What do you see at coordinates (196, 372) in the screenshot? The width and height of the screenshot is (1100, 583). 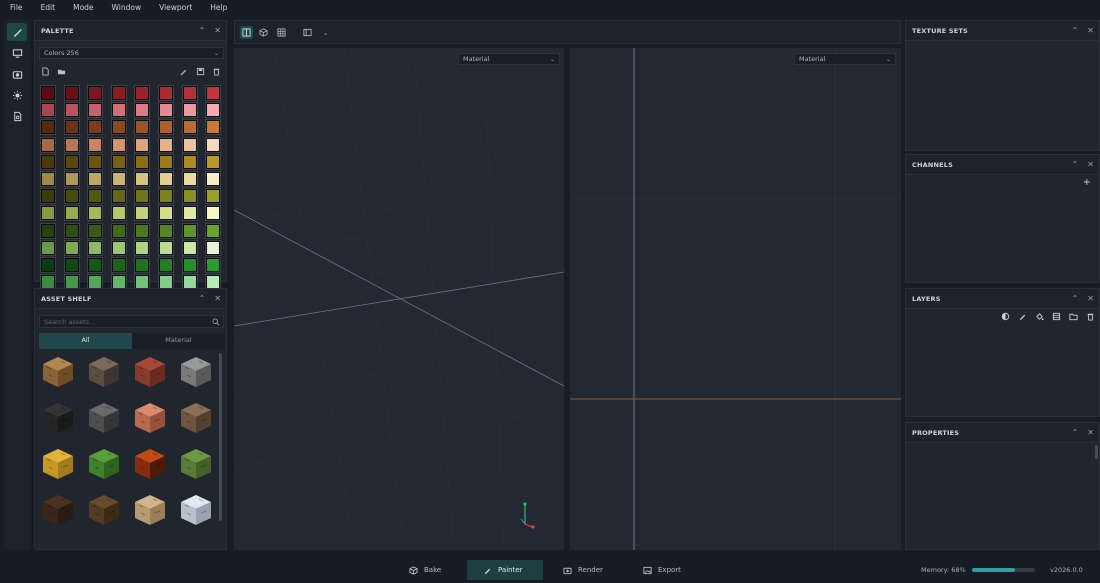 I see `asset-thumbnail-stone-bricks` at bounding box center [196, 372].